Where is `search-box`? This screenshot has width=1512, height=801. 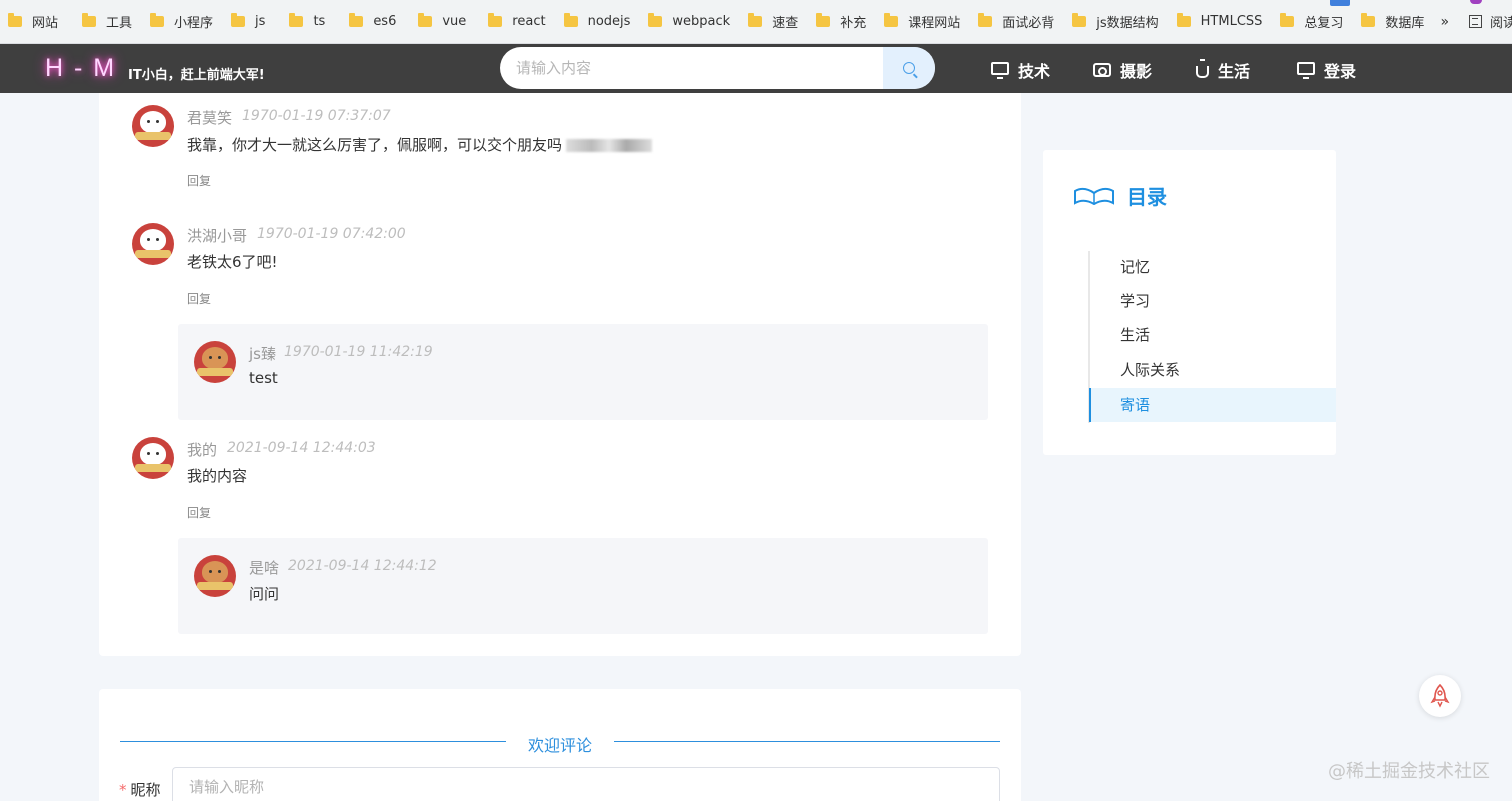
search-box is located at coordinates (717, 68).